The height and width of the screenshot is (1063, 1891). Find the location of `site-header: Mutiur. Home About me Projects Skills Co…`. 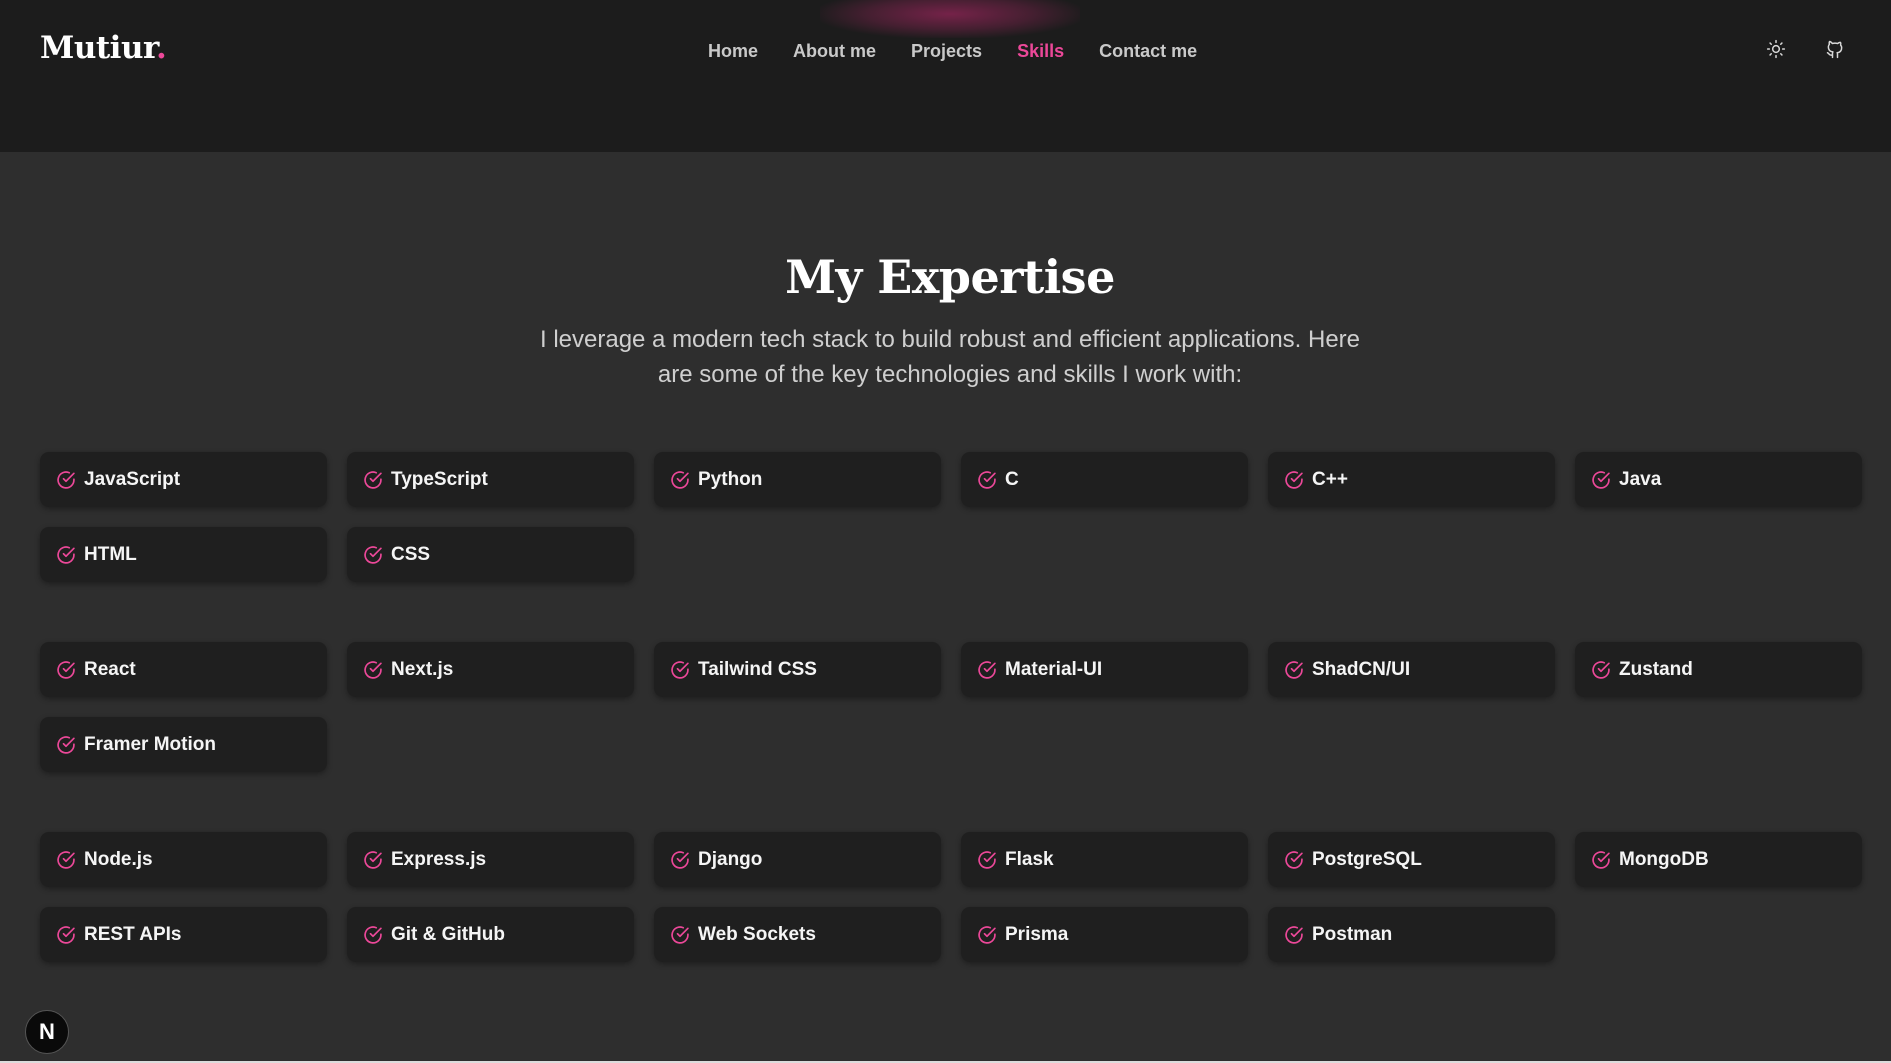

site-header: Mutiur. Home About me Projects Skills Co… is located at coordinates (945, 76).